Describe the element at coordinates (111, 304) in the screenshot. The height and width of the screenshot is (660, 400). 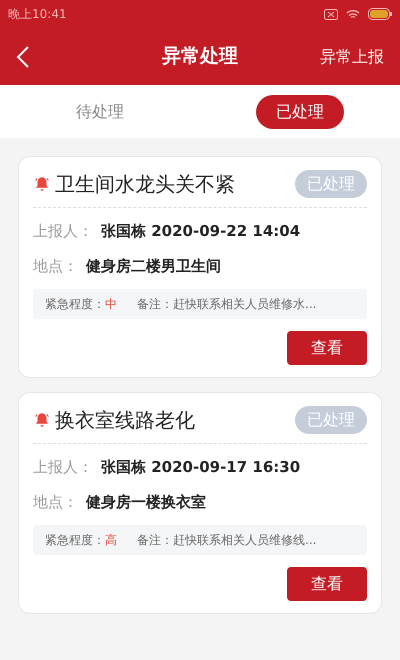
I see `urgency-value: 中` at that location.